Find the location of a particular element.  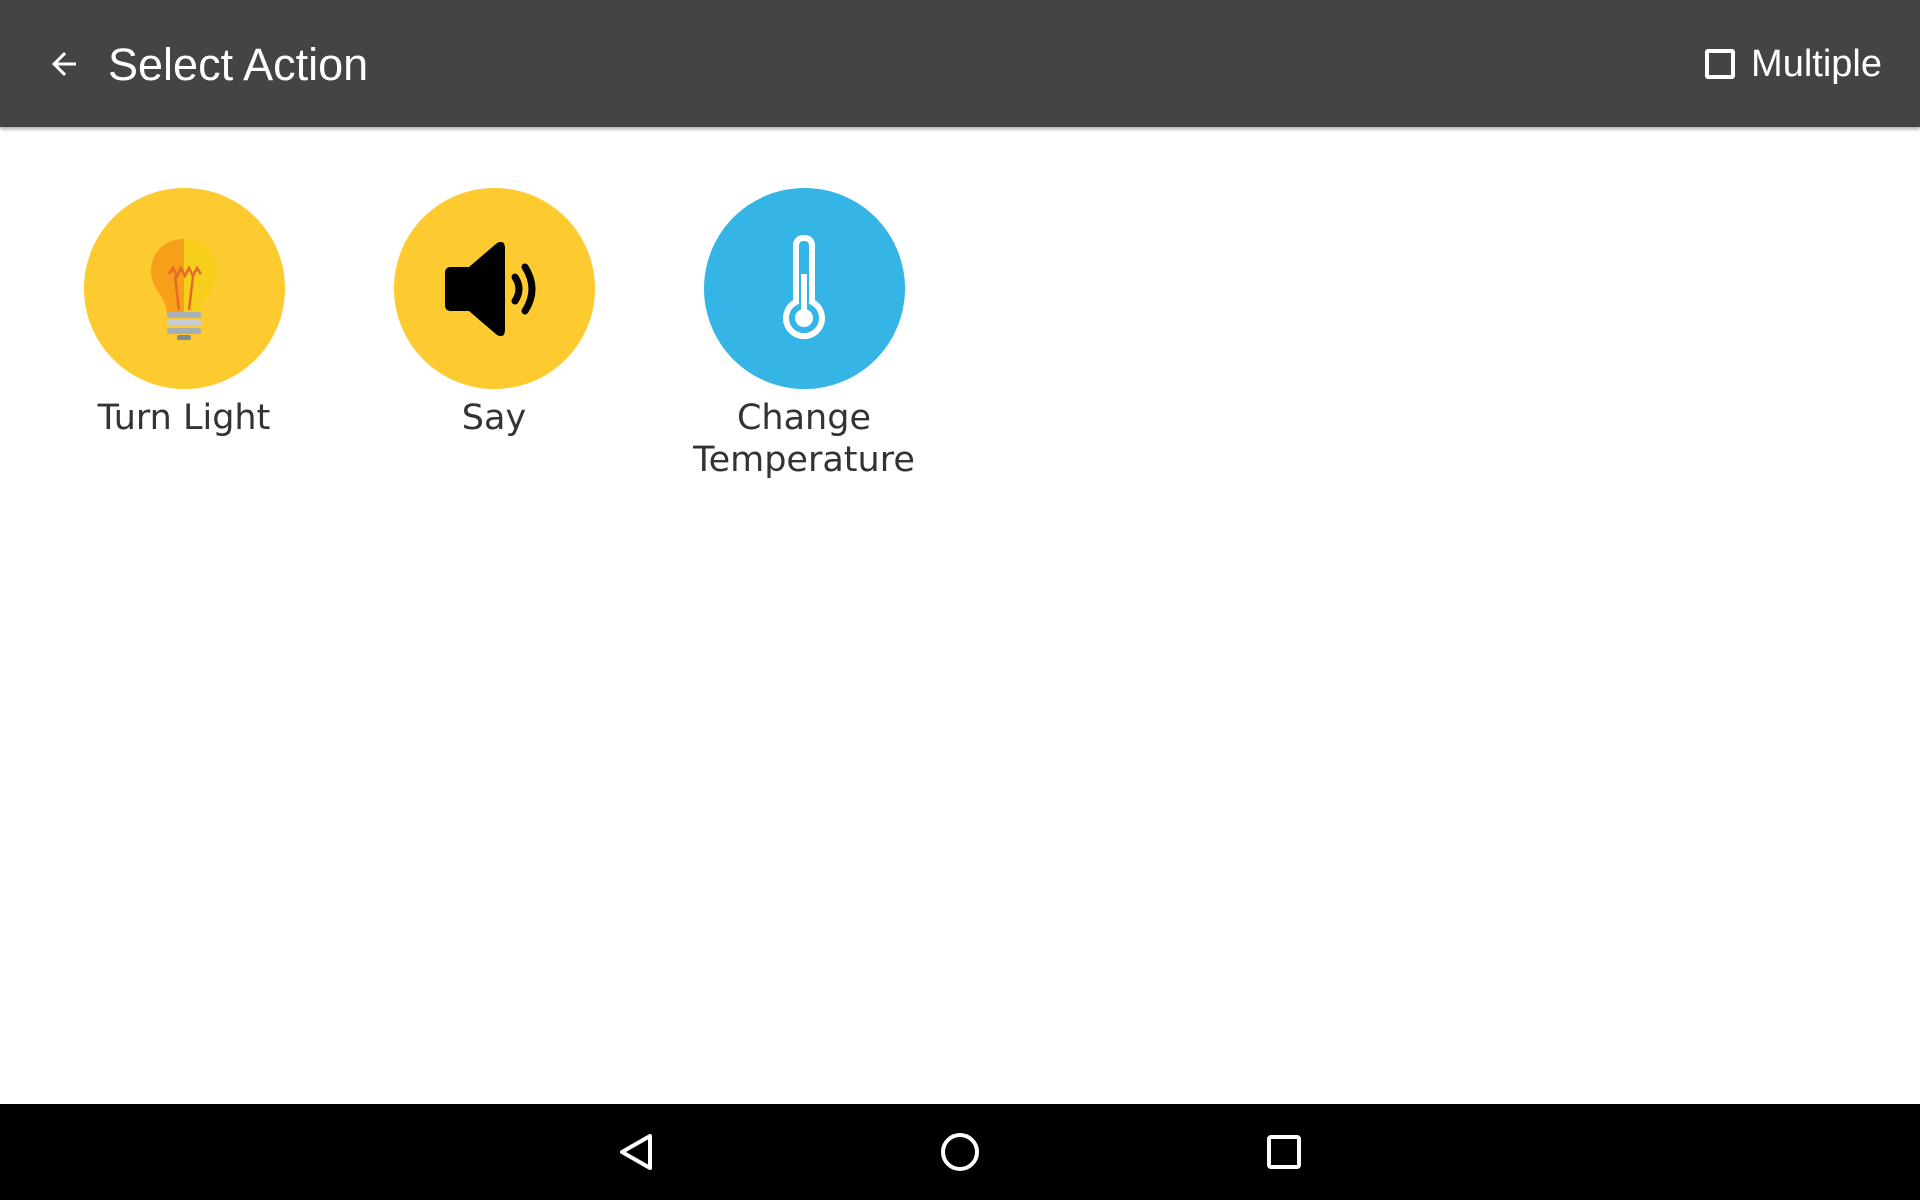

action-turn-light: Turn Light is located at coordinates (184, 313).